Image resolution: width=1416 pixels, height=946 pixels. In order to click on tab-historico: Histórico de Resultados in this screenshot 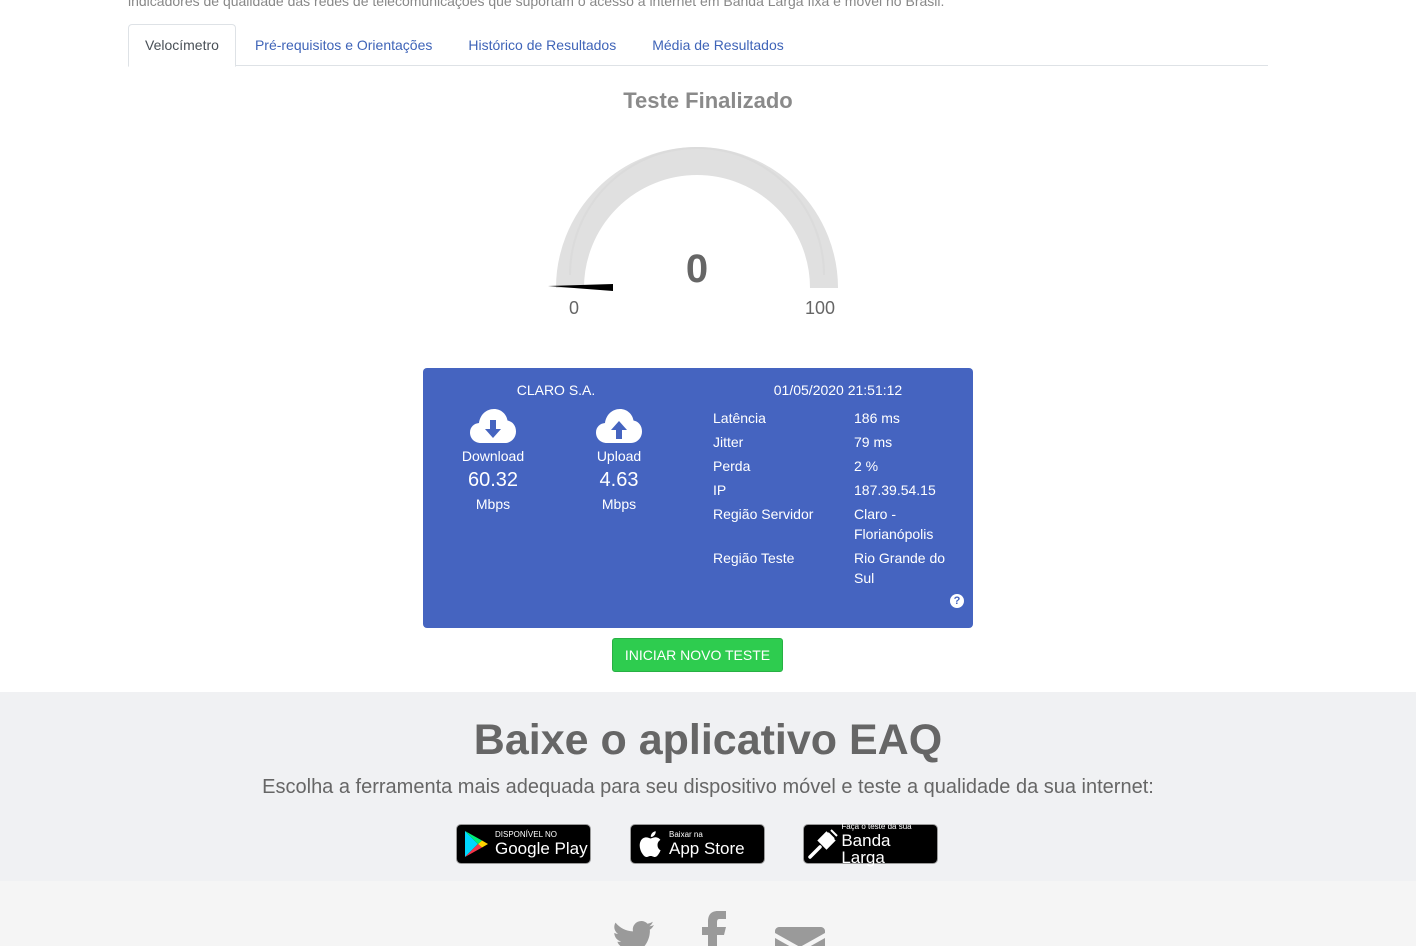, I will do `click(542, 45)`.